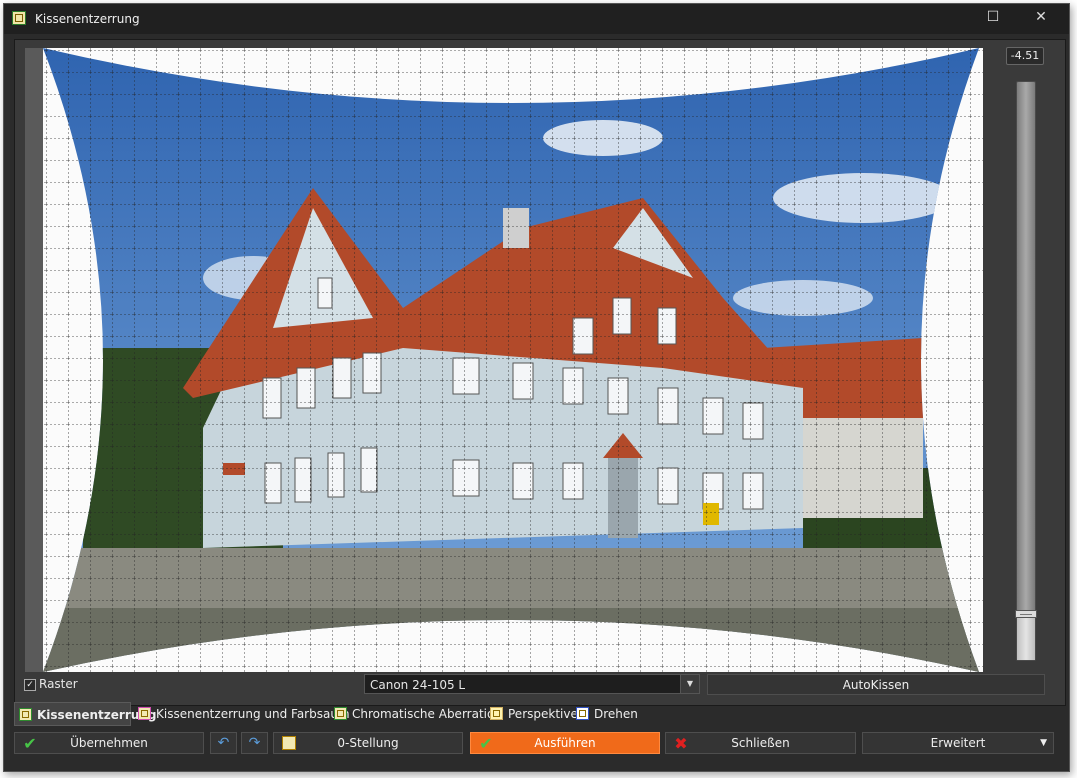 This screenshot has height=778, width=1077. What do you see at coordinates (58, 684) in the screenshot?
I see `raster-label: Raster` at bounding box center [58, 684].